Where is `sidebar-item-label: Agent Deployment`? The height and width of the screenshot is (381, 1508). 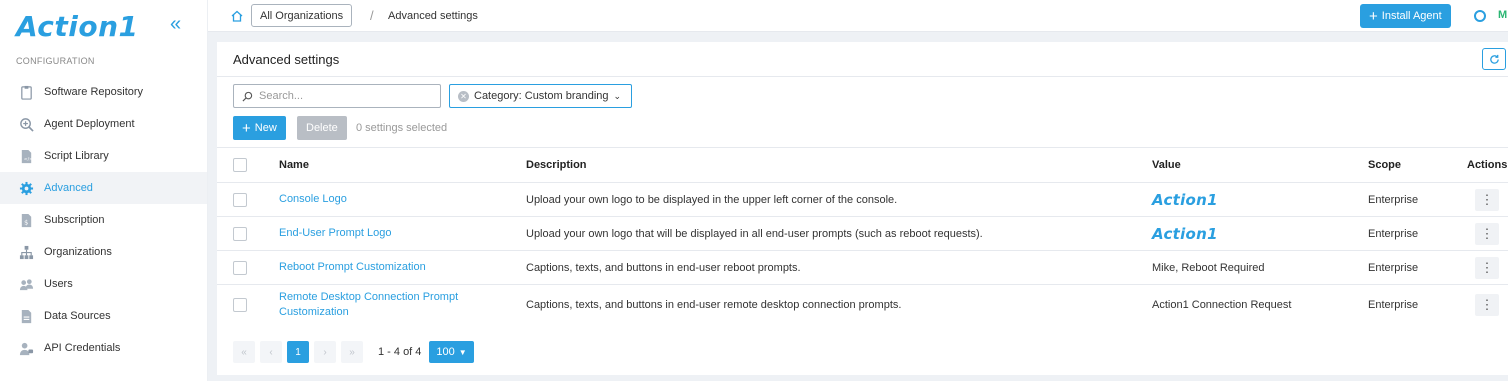 sidebar-item-label: Agent Deployment is located at coordinates (89, 124).